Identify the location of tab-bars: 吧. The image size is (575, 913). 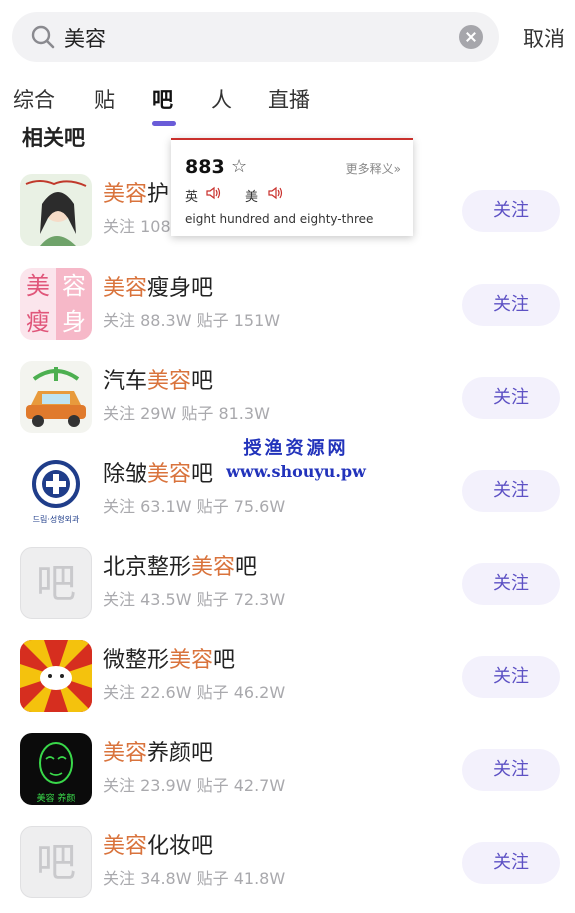
(162, 99).